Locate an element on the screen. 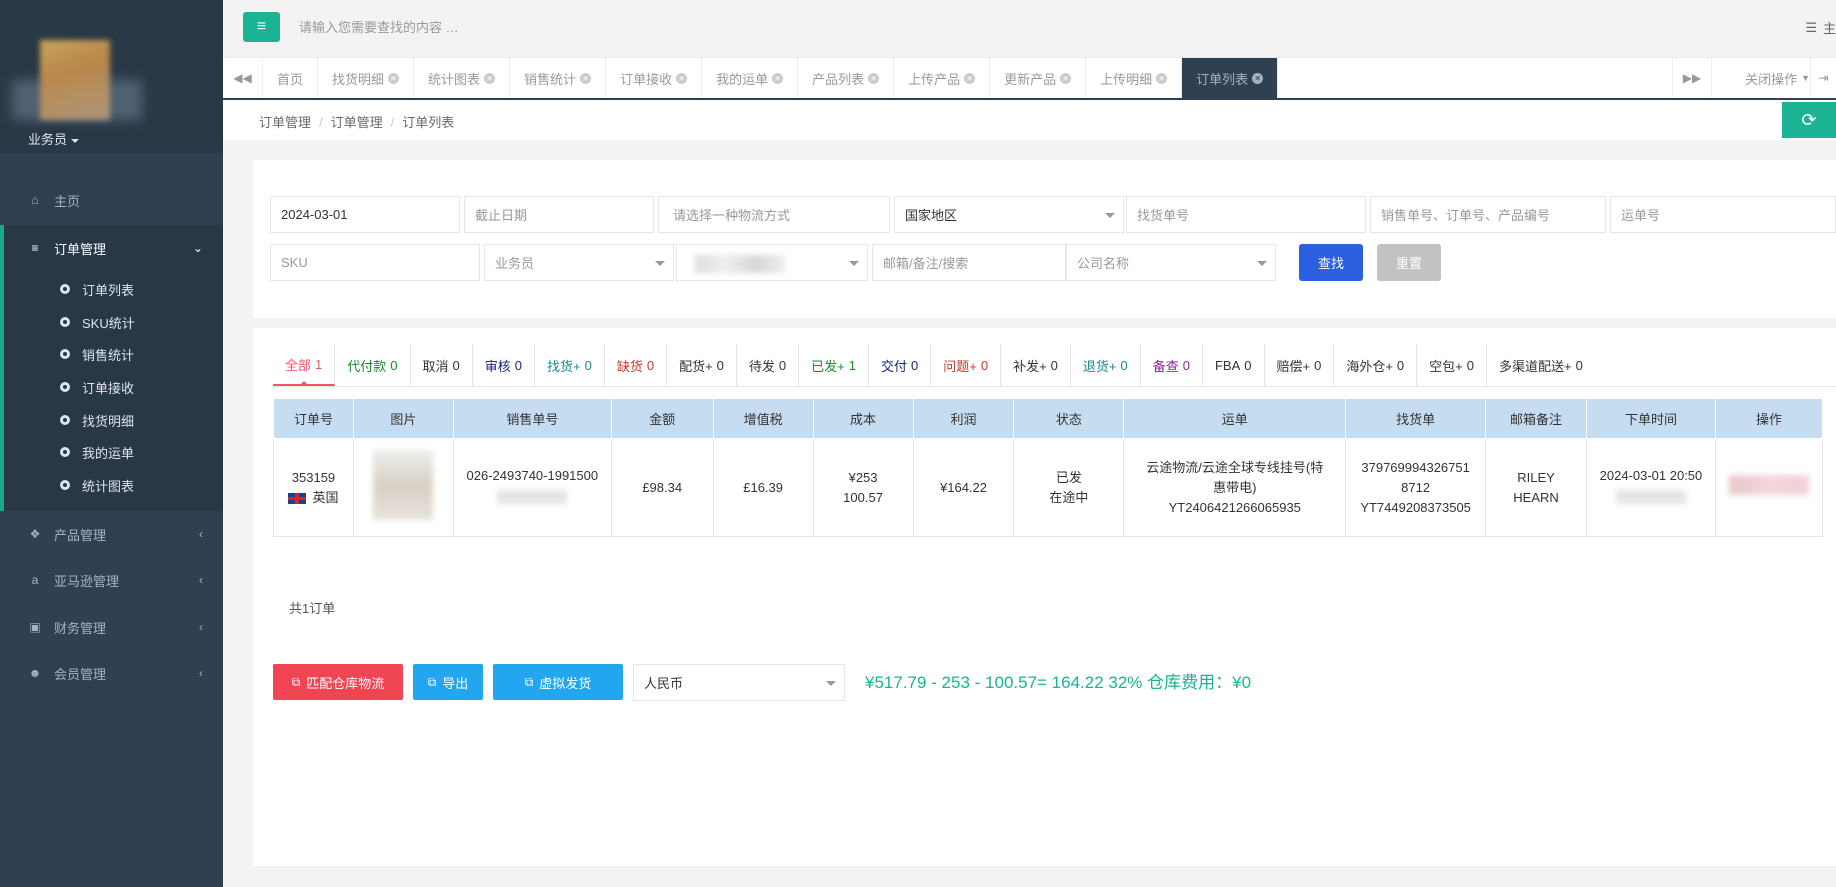  export-button: ⧉ 导出 is located at coordinates (448, 682).